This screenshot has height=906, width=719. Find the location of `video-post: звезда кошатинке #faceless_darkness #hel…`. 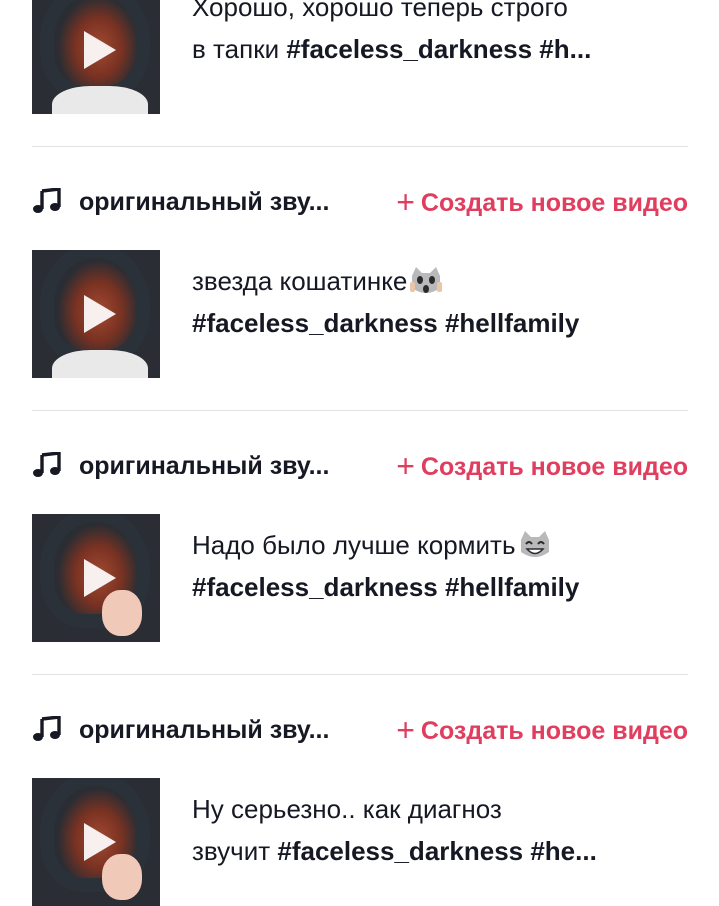

video-post: звезда кошатинке #faceless_darkness #hel… is located at coordinates (360, 314).